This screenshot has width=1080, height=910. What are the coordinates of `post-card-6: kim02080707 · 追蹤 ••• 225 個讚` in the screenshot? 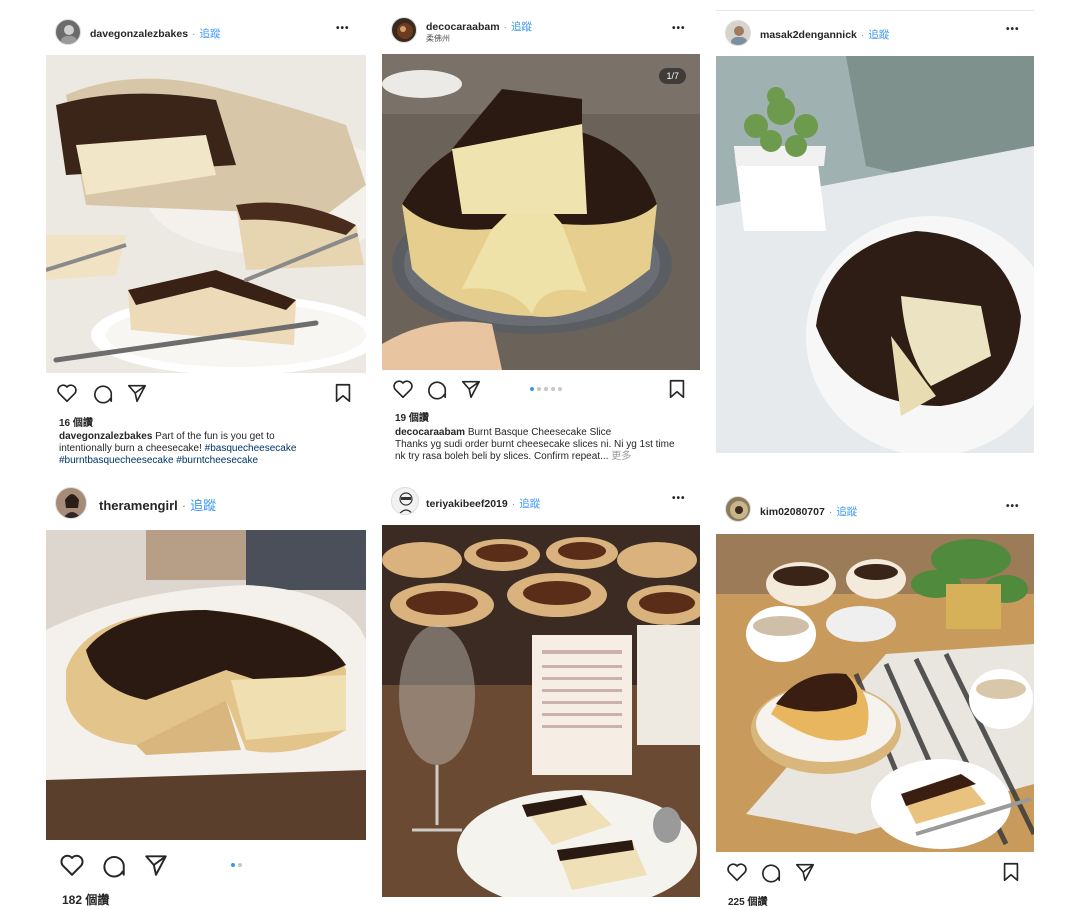 It's located at (875, 697).